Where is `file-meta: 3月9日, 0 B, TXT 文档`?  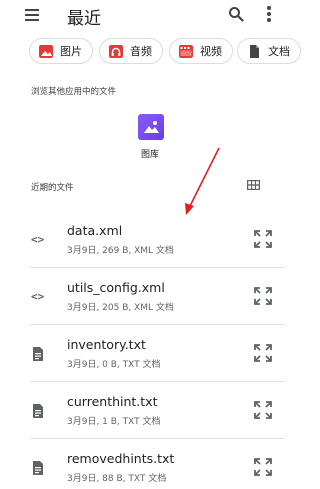 file-meta: 3月9日, 0 B, TXT 文档 is located at coordinates (114, 365).